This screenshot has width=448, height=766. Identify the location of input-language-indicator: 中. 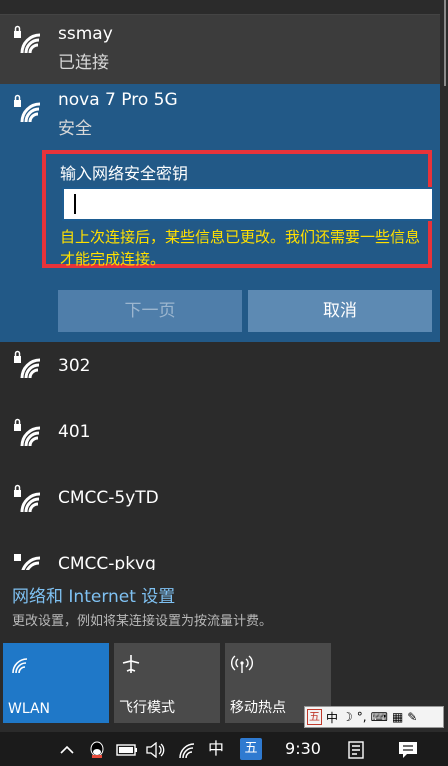
(216, 749).